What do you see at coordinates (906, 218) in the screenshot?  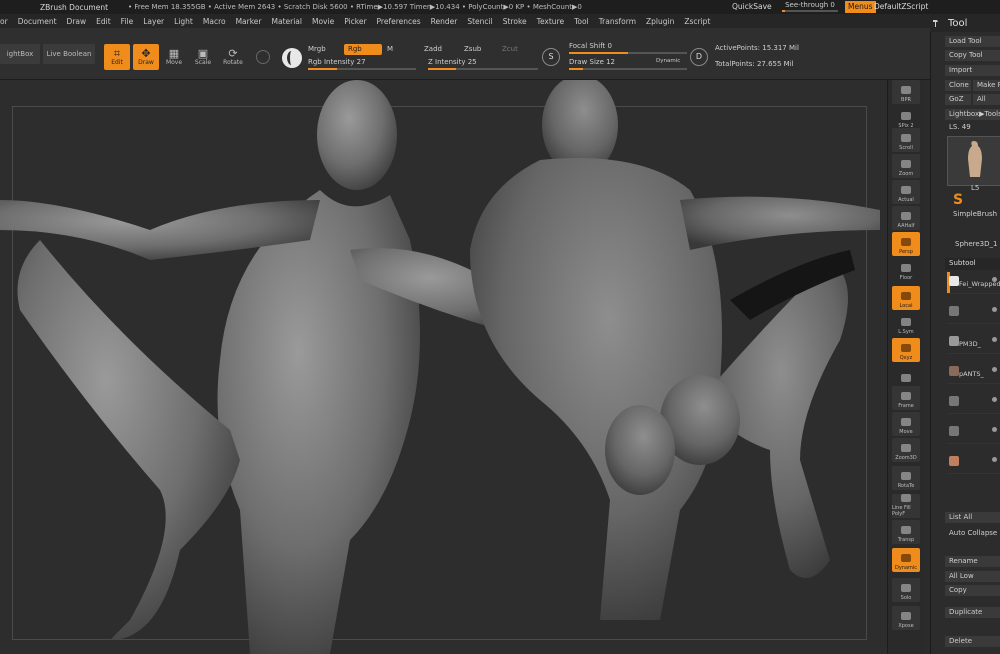 I see `shelf-aahalf-button: AAHalf` at bounding box center [906, 218].